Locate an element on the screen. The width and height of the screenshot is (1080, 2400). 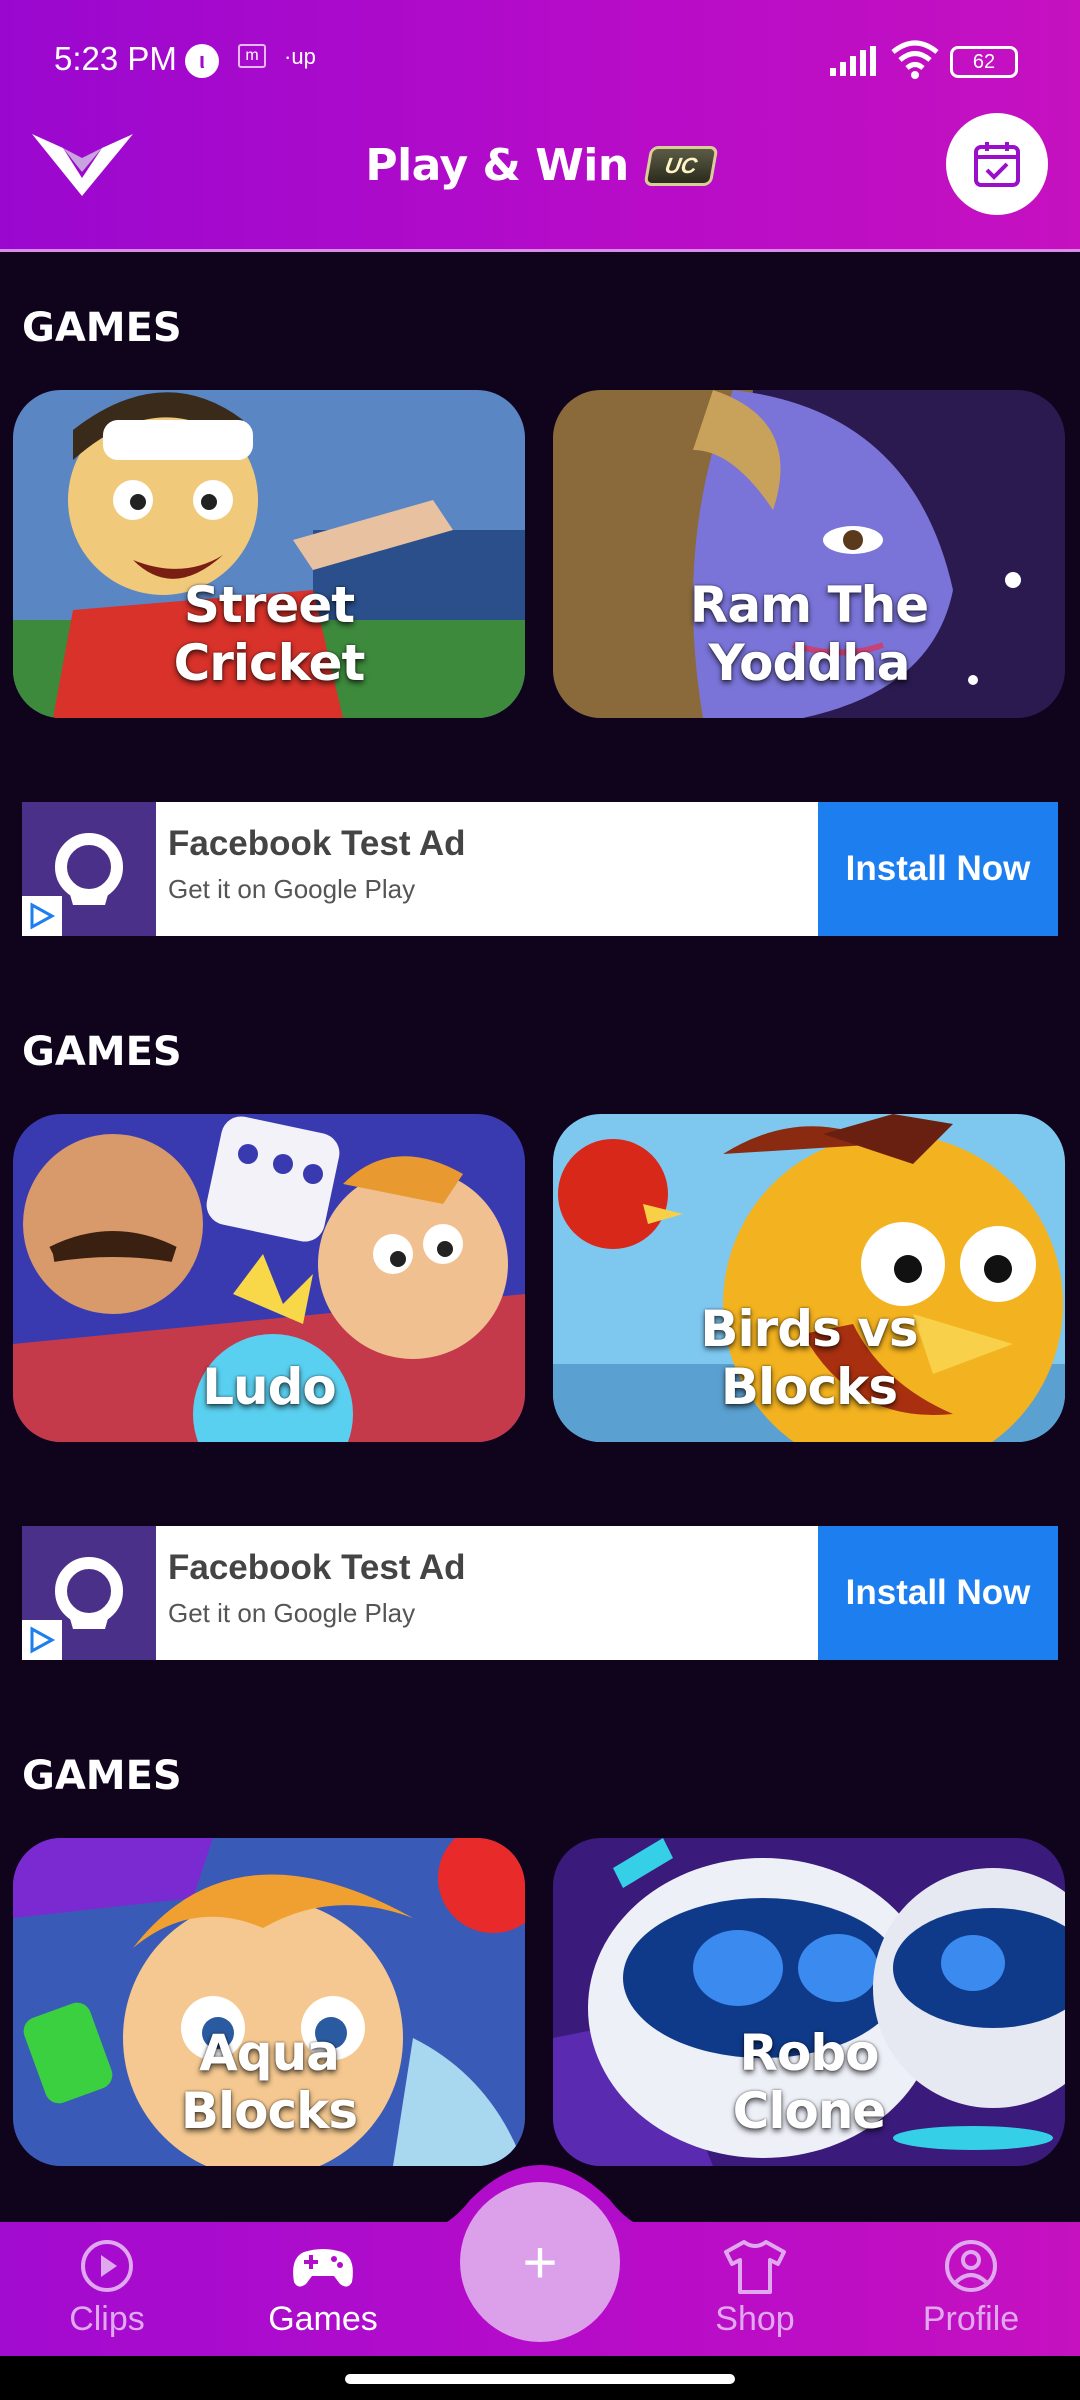
calendar-button is located at coordinates (997, 164).